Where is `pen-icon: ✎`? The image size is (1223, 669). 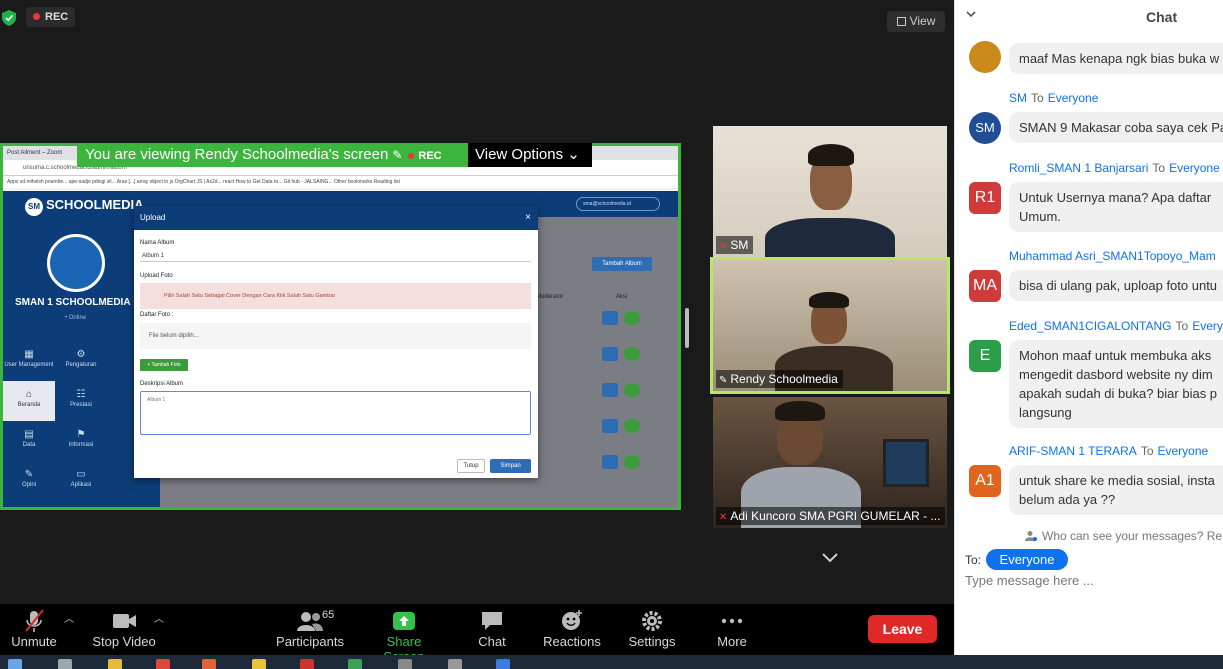
pen-icon: ✎ is located at coordinates (29, 474).